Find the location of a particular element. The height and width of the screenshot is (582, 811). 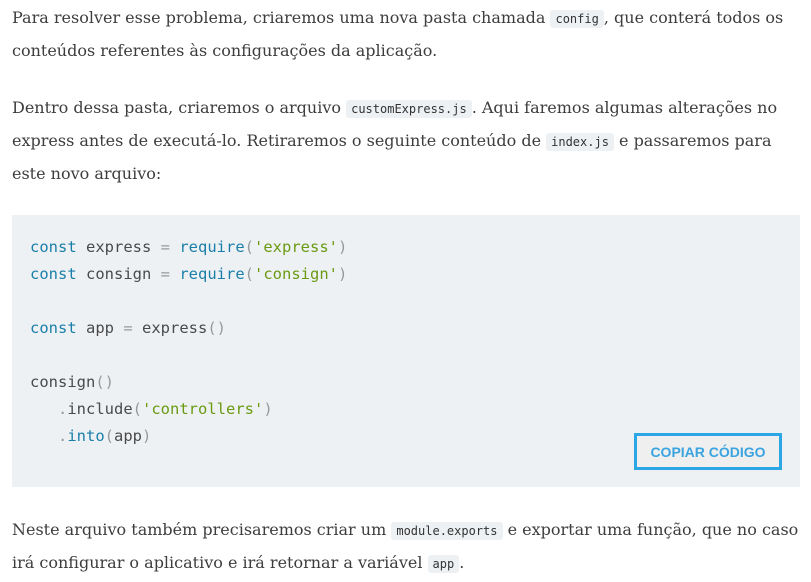

inline-code: customExpress.js is located at coordinates (409, 109).